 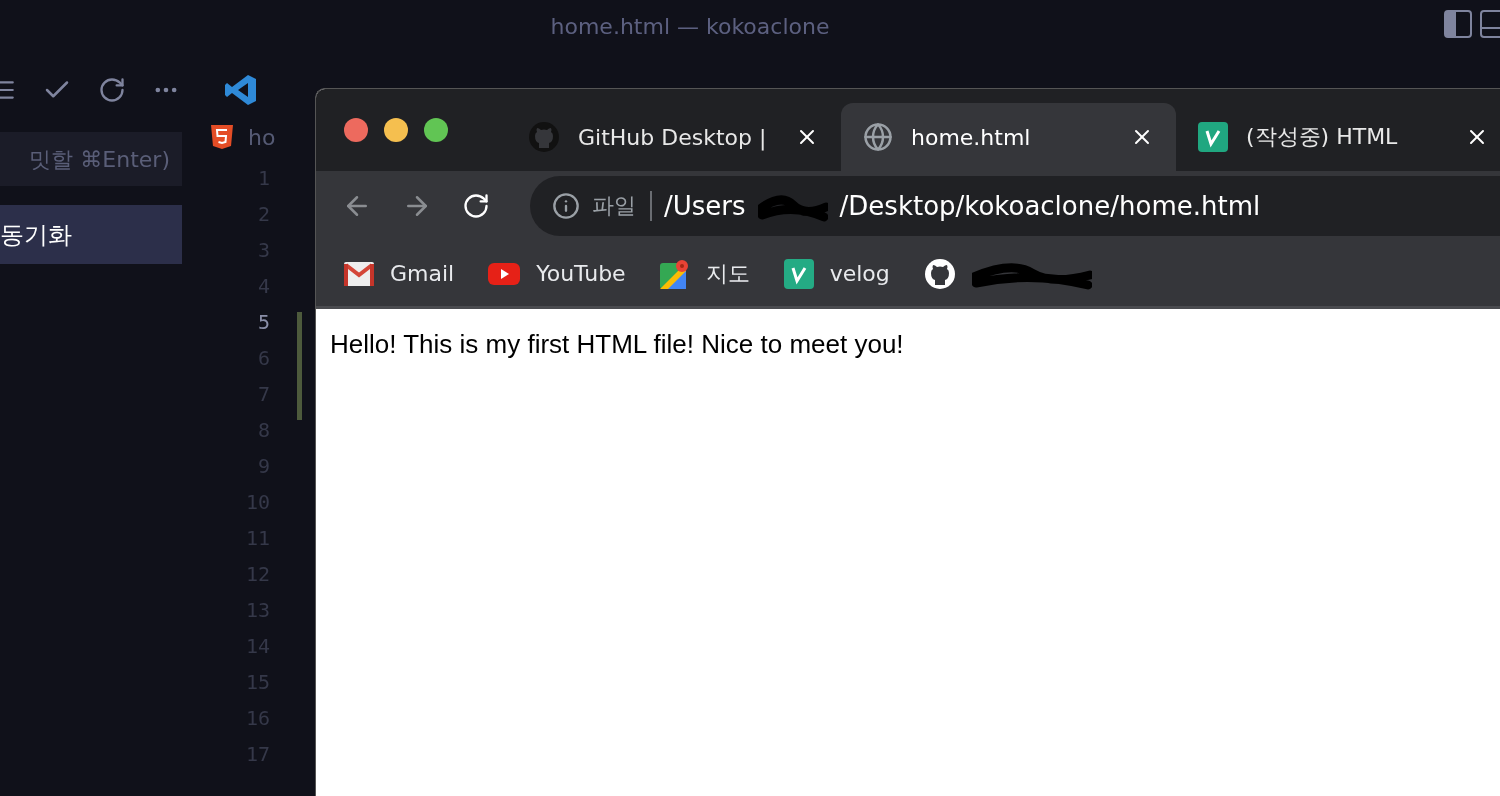 What do you see at coordinates (112, 90) in the screenshot?
I see `refresh-icon` at bounding box center [112, 90].